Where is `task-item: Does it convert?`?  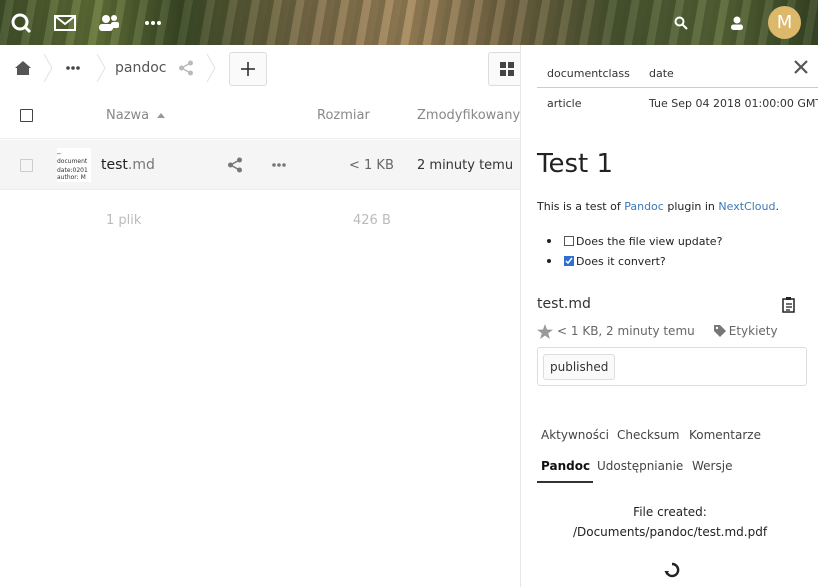 task-item: Does it convert? is located at coordinates (634, 261).